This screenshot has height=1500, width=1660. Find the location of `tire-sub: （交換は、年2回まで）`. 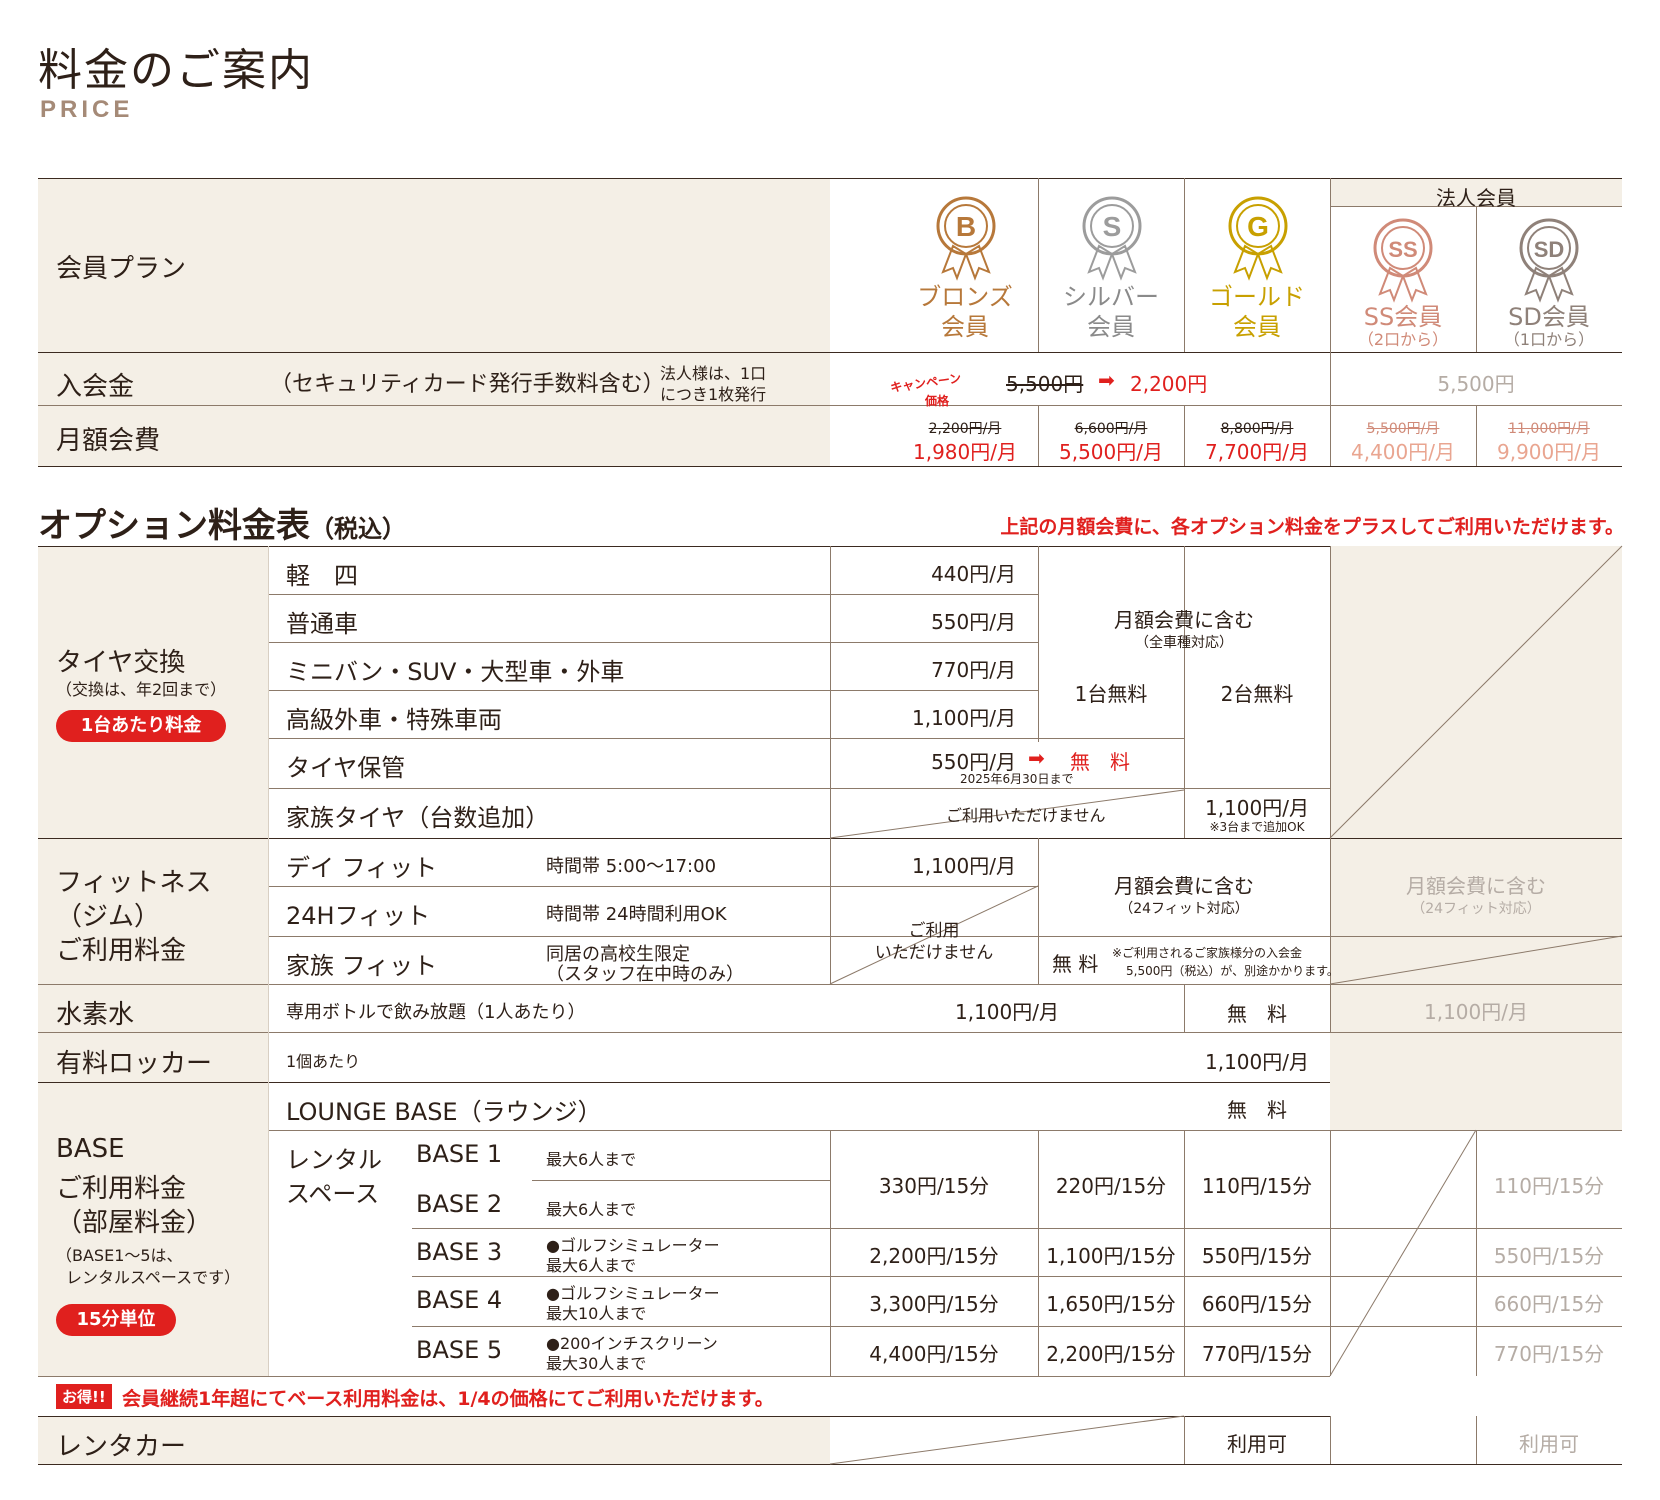

tire-sub: （交換は、年2回まで） is located at coordinates (141, 689).